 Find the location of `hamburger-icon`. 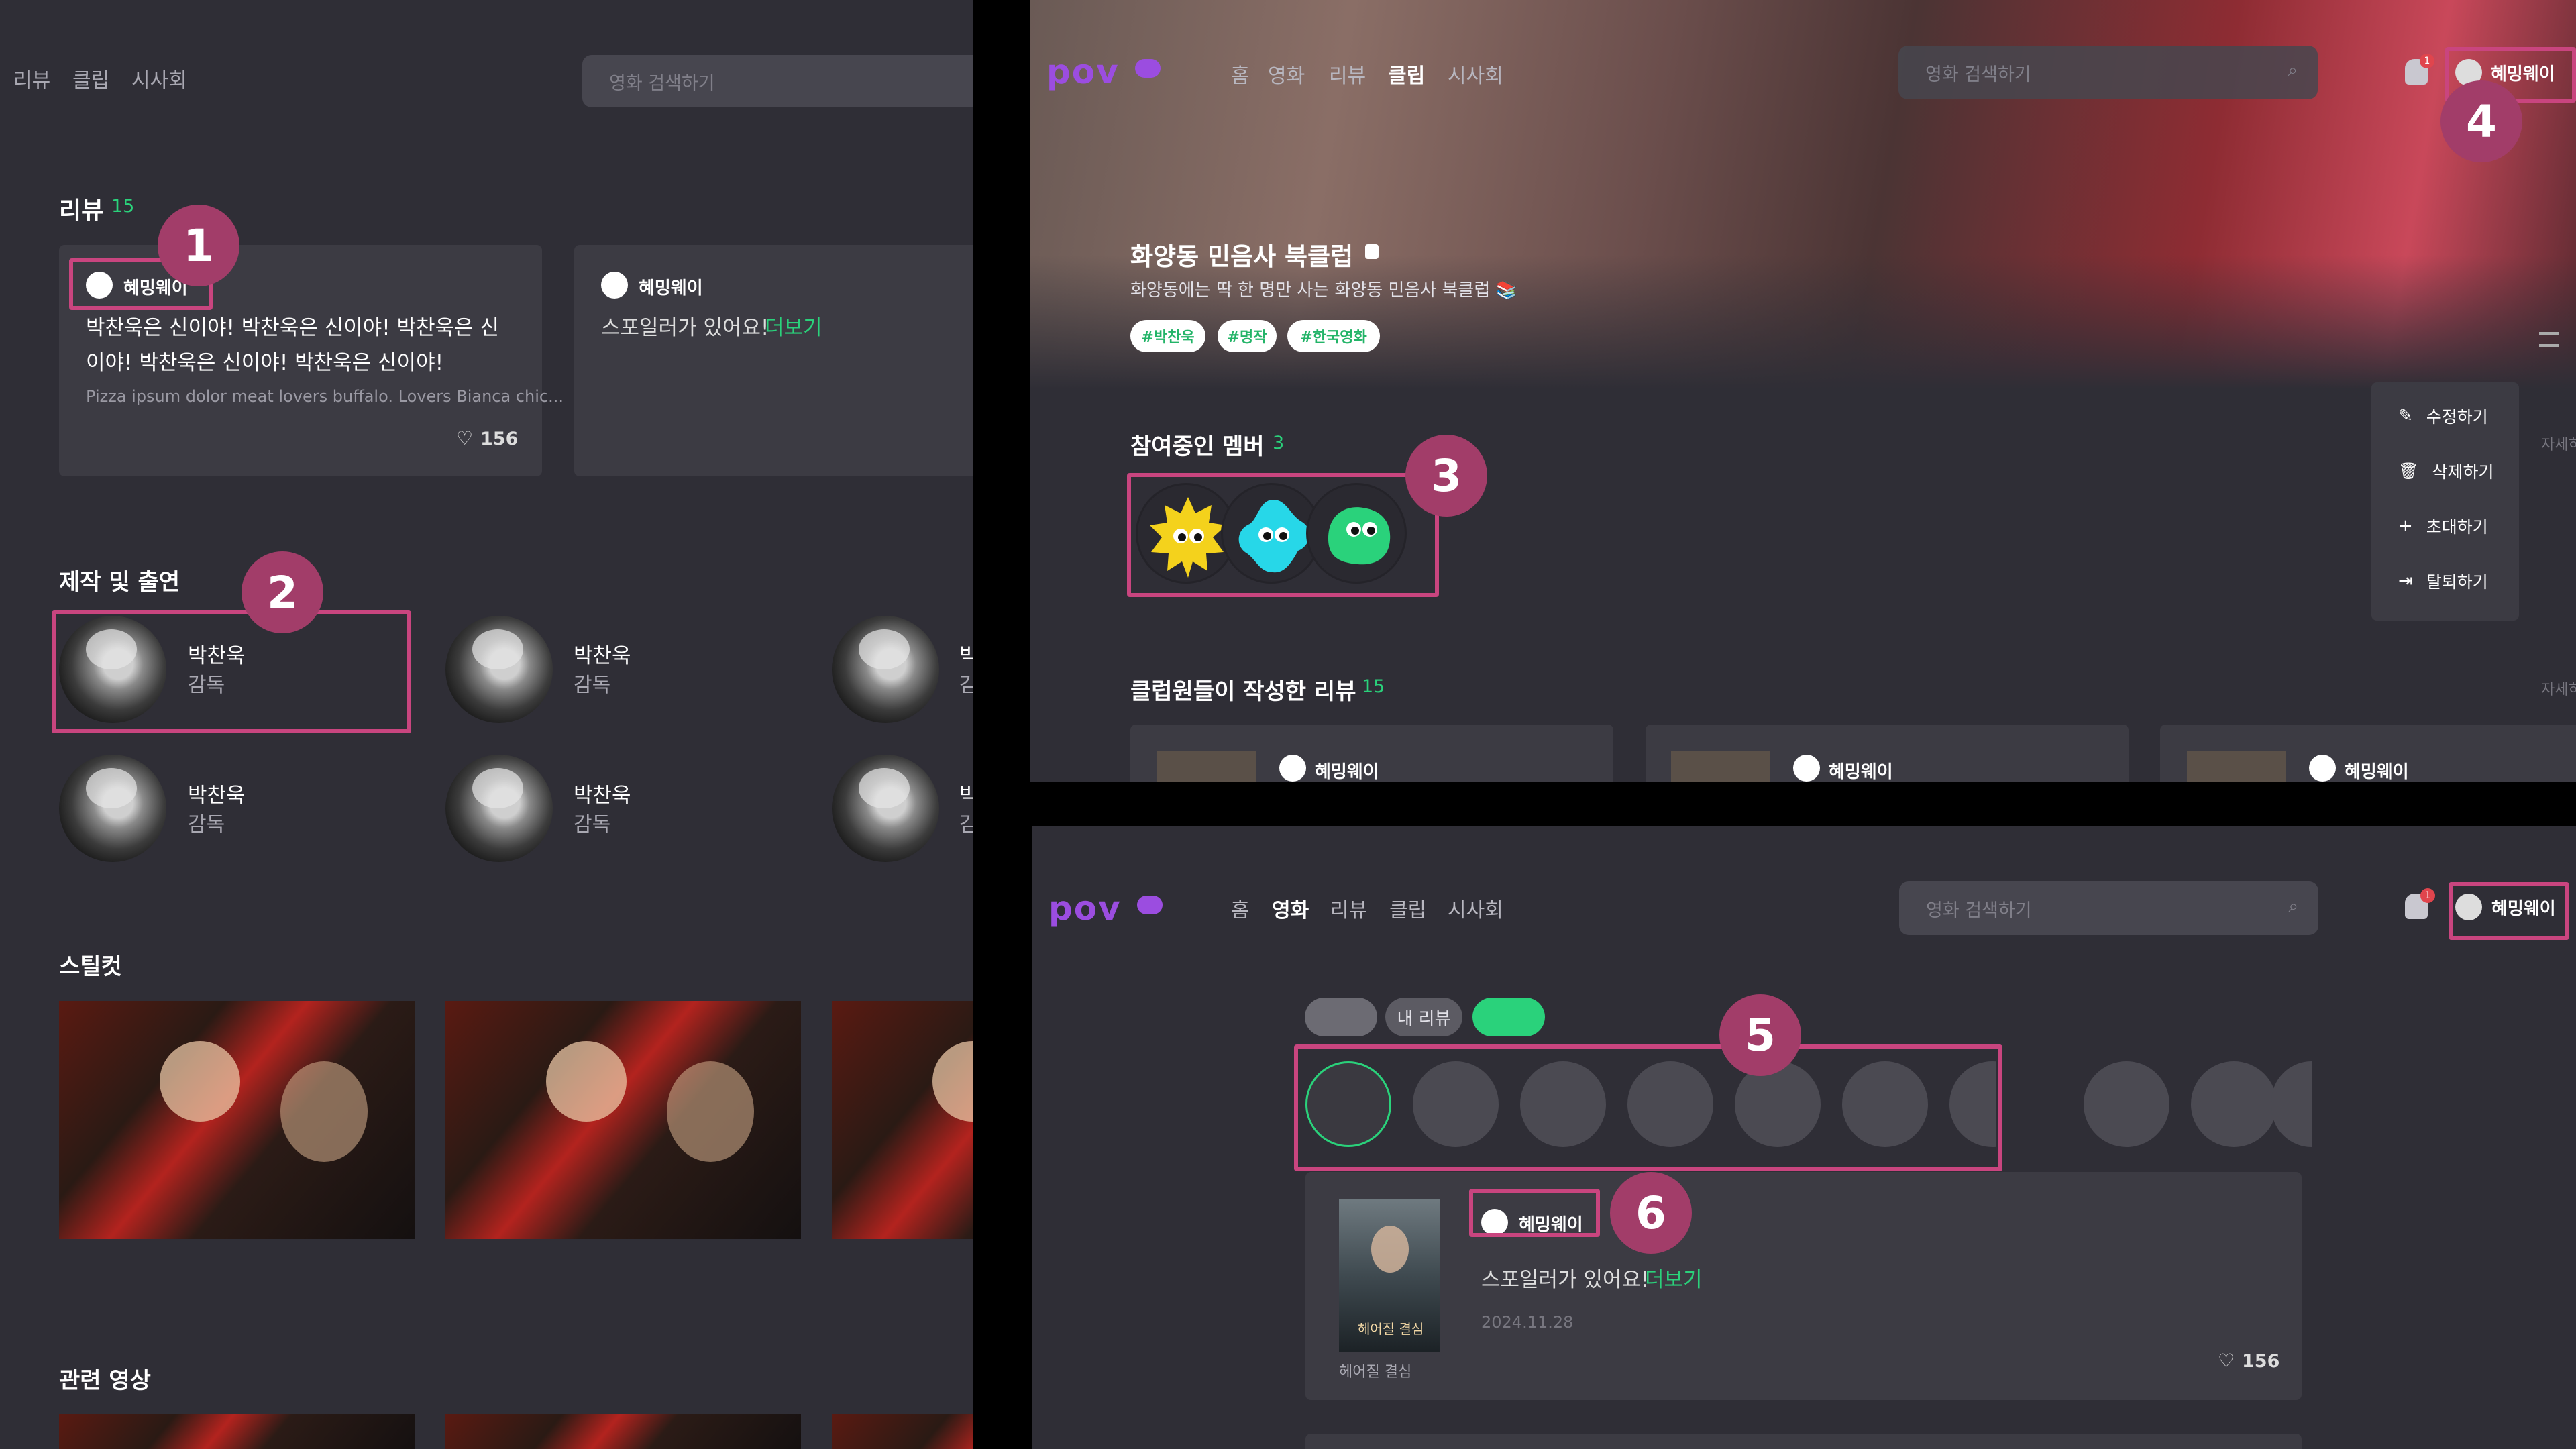

hamburger-icon is located at coordinates (2549, 339).